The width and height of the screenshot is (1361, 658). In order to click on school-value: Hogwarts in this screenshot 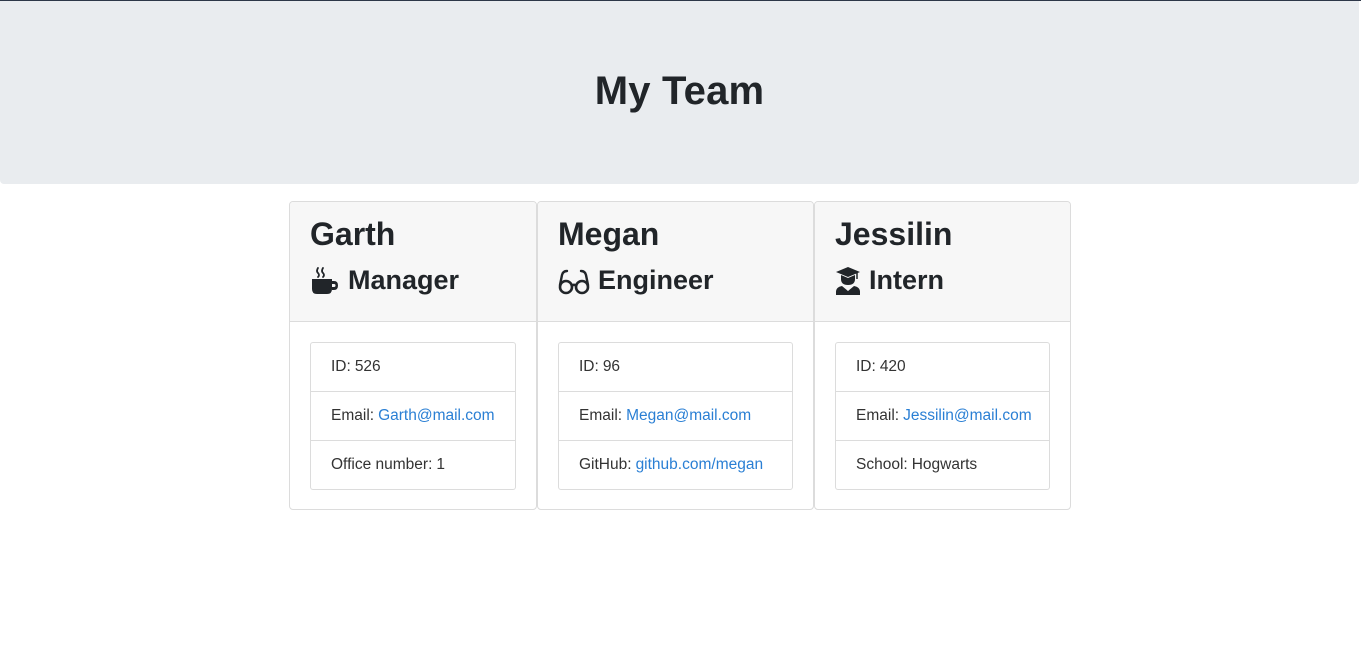, I will do `click(944, 464)`.